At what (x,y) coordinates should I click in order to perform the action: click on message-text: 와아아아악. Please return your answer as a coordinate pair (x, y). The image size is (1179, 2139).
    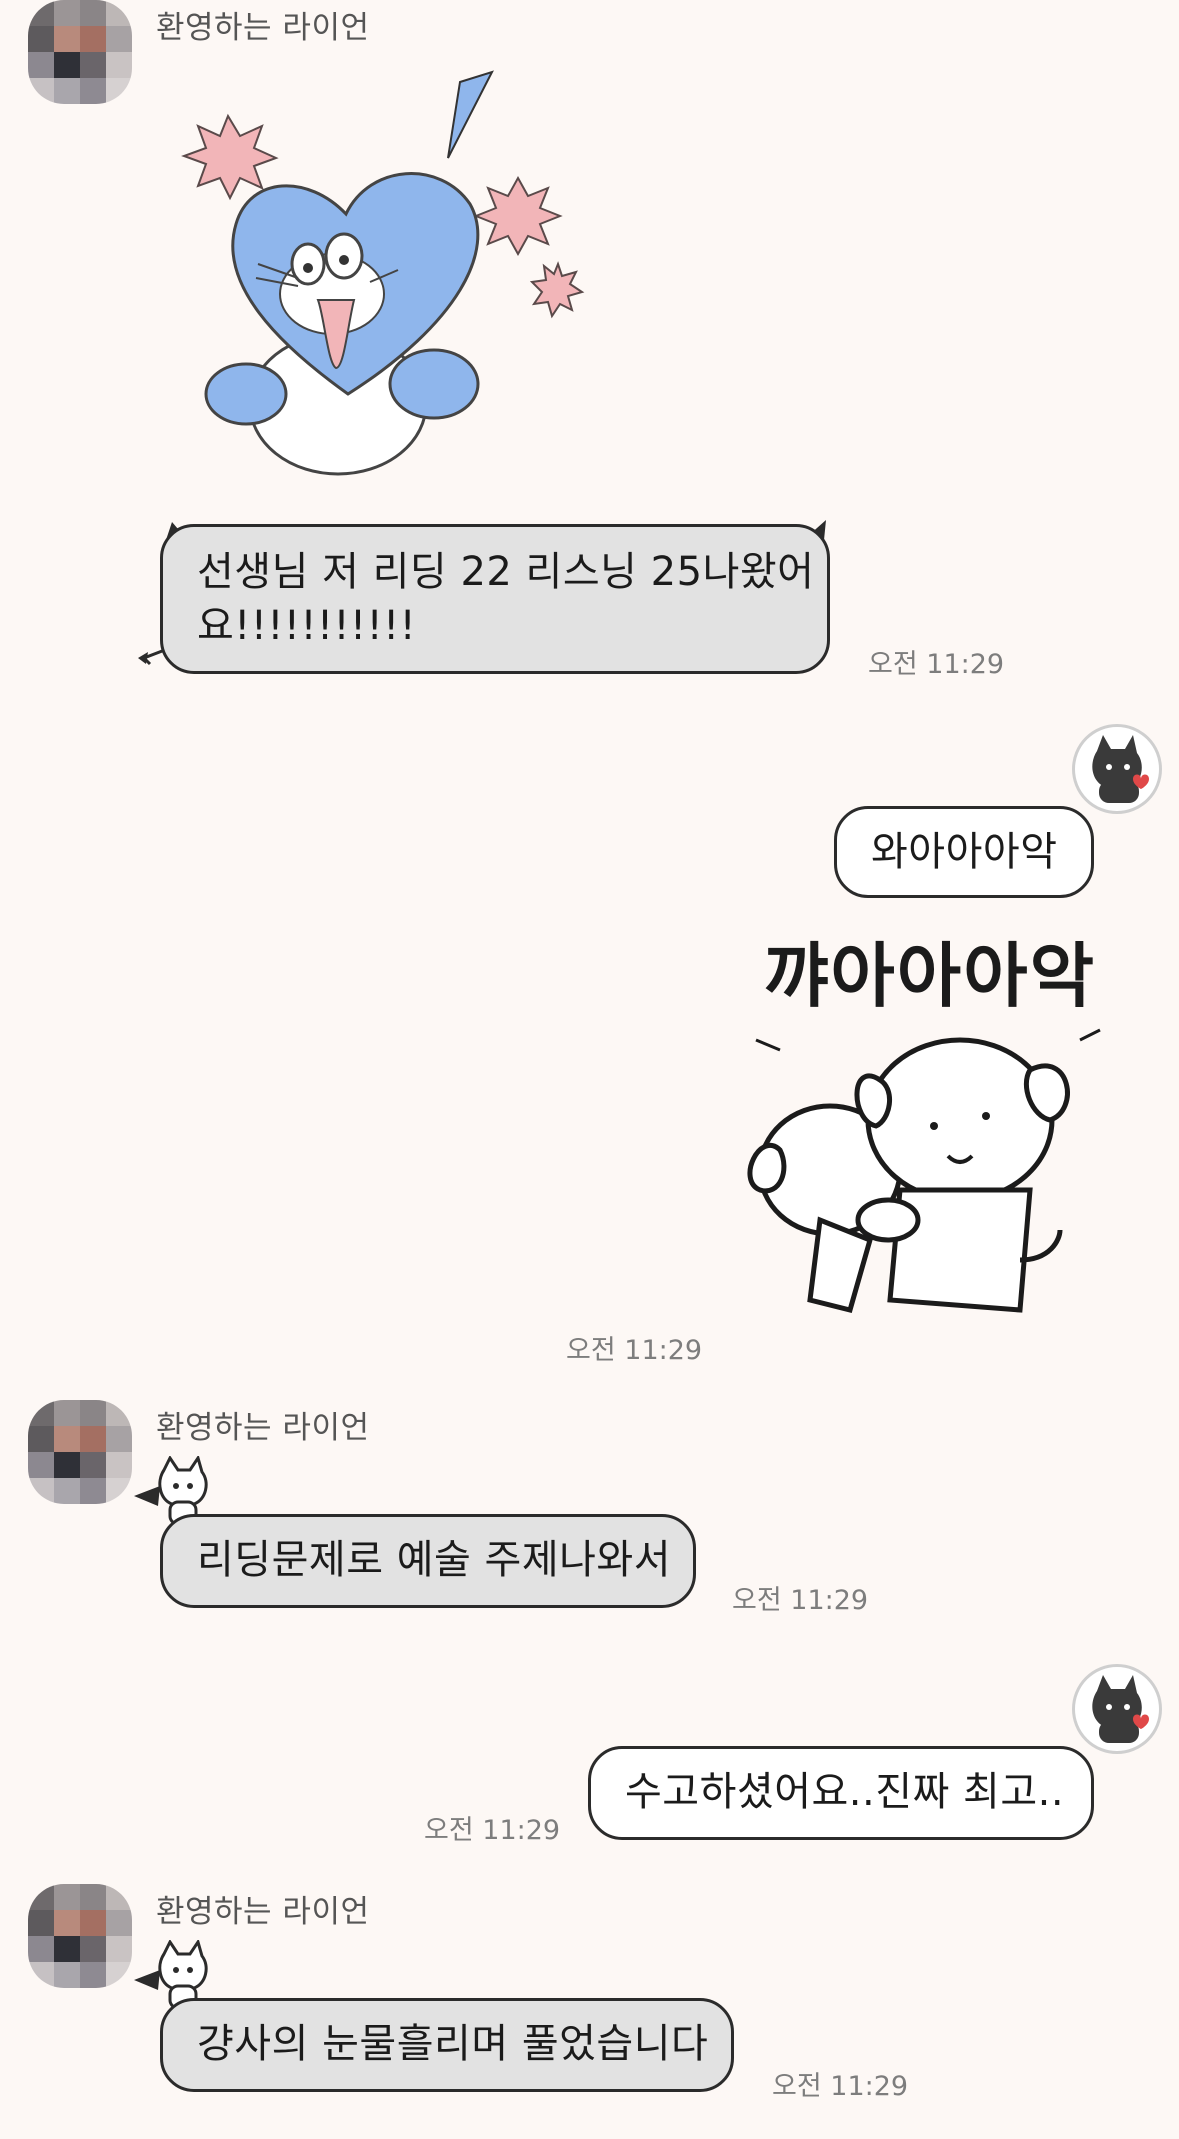
    Looking at the image, I should click on (964, 852).